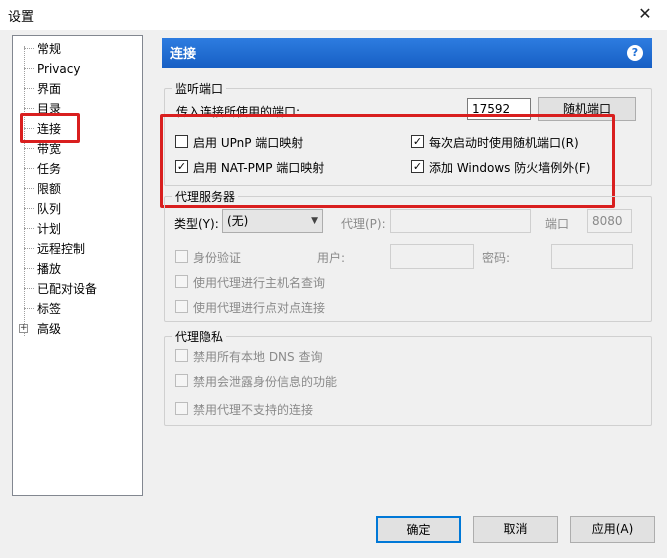 The width and height of the screenshot is (667, 558). Describe the element at coordinates (181, 380) in the screenshot. I see `disable-leak-checkbox` at that location.